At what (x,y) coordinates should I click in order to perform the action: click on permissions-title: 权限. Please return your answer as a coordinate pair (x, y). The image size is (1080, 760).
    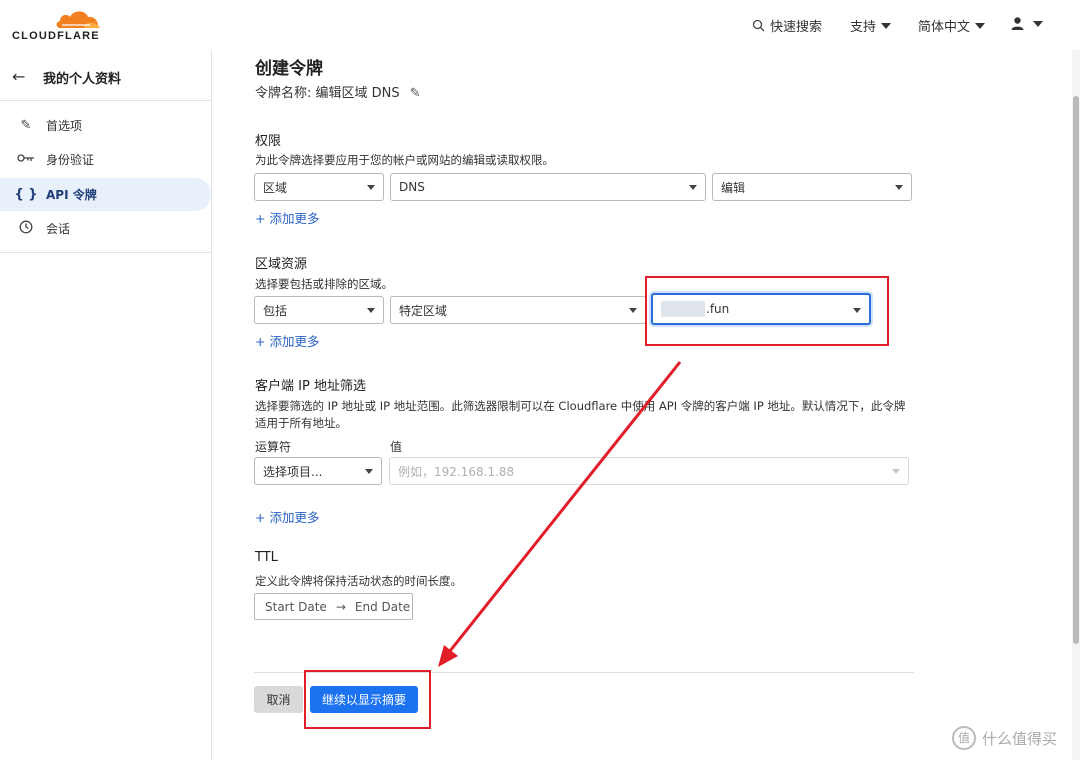
    Looking at the image, I should click on (268, 141).